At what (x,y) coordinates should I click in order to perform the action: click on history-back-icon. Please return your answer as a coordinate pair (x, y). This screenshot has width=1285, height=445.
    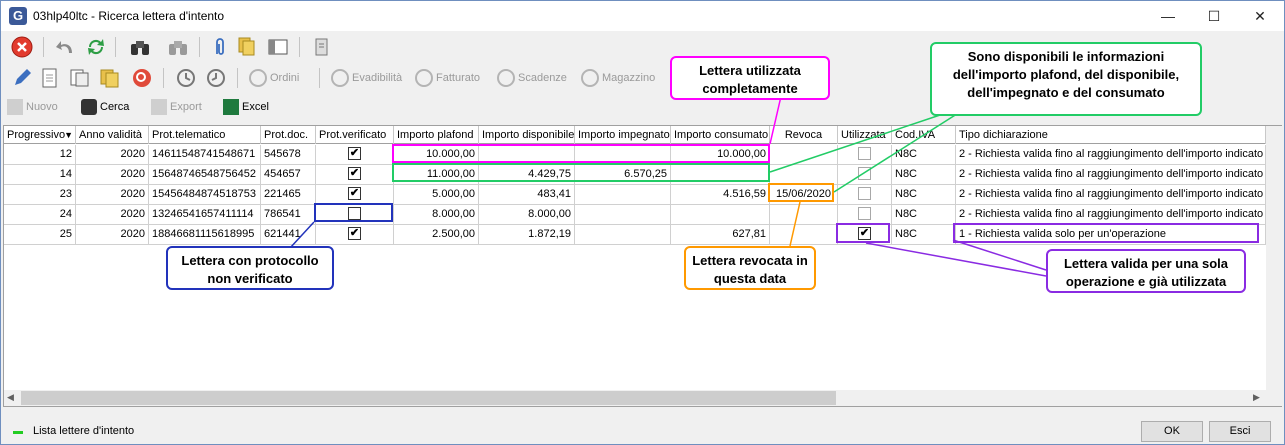
    Looking at the image, I should click on (216, 78).